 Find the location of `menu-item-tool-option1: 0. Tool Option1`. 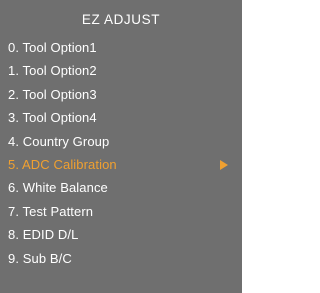

menu-item-tool-option1: 0. Tool Option1 is located at coordinates (121, 47).